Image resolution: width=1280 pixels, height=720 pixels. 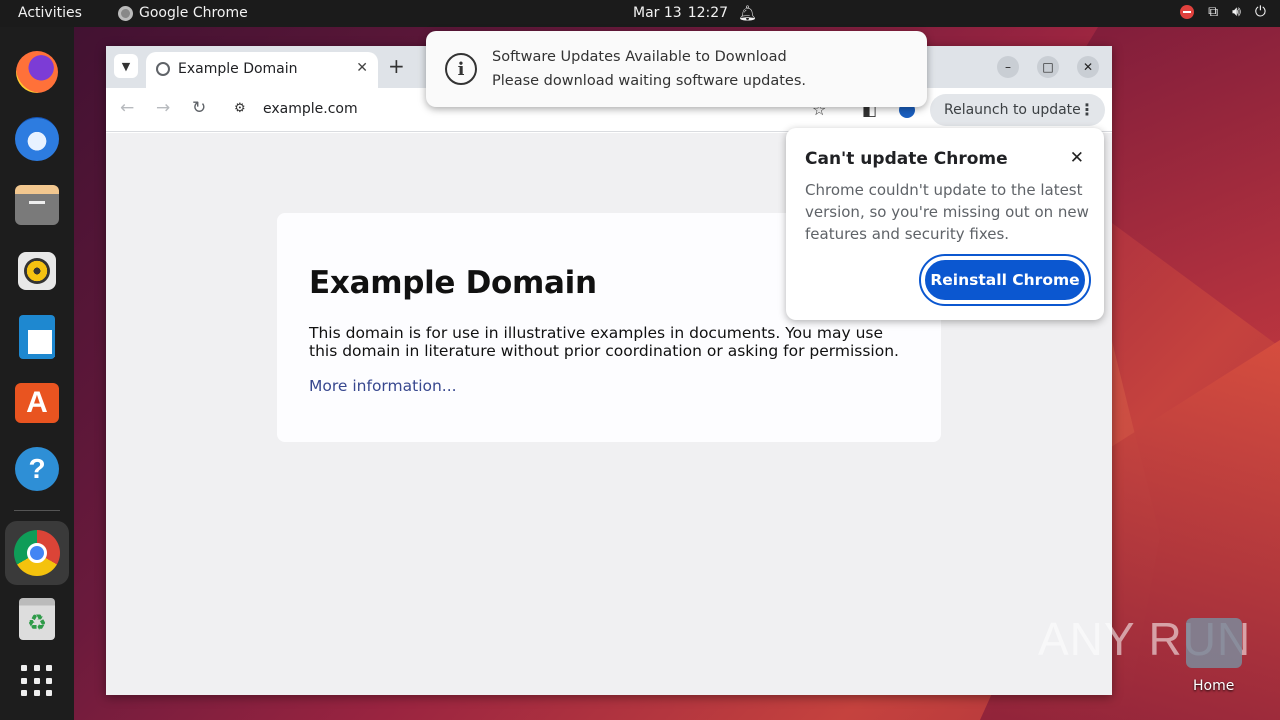 What do you see at coordinates (1236, 12) in the screenshot?
I see `volume-icon: 🔊︎` at bounding box center [1236, 12].